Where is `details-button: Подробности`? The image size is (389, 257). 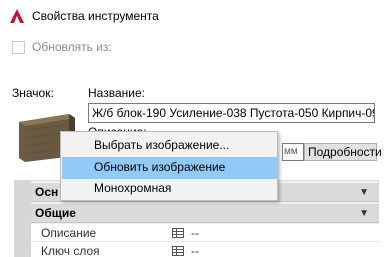 details-button: Подробности is located at coordinates (343, 152).